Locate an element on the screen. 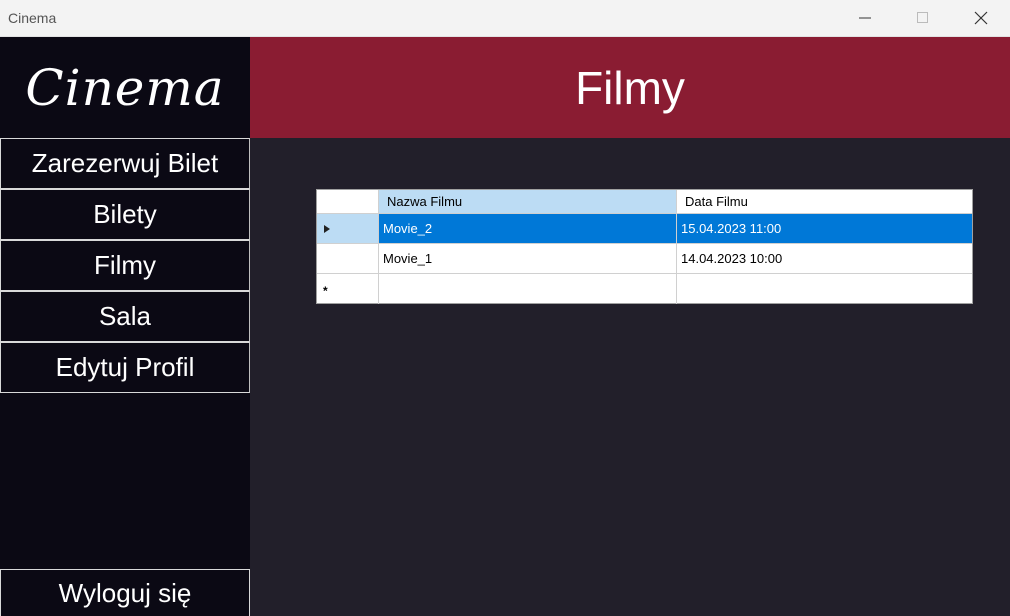  new-row-icon: * is located at coordinates (325, 291).